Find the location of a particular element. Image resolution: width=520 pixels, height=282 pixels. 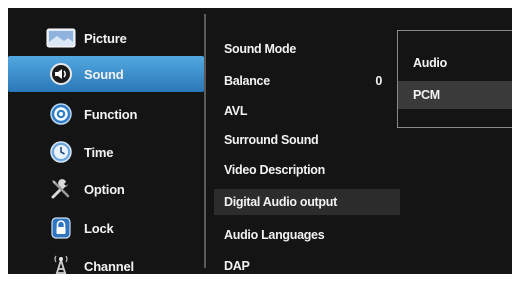

sidebar-item-option: Option is located at coordinates (106, 189).